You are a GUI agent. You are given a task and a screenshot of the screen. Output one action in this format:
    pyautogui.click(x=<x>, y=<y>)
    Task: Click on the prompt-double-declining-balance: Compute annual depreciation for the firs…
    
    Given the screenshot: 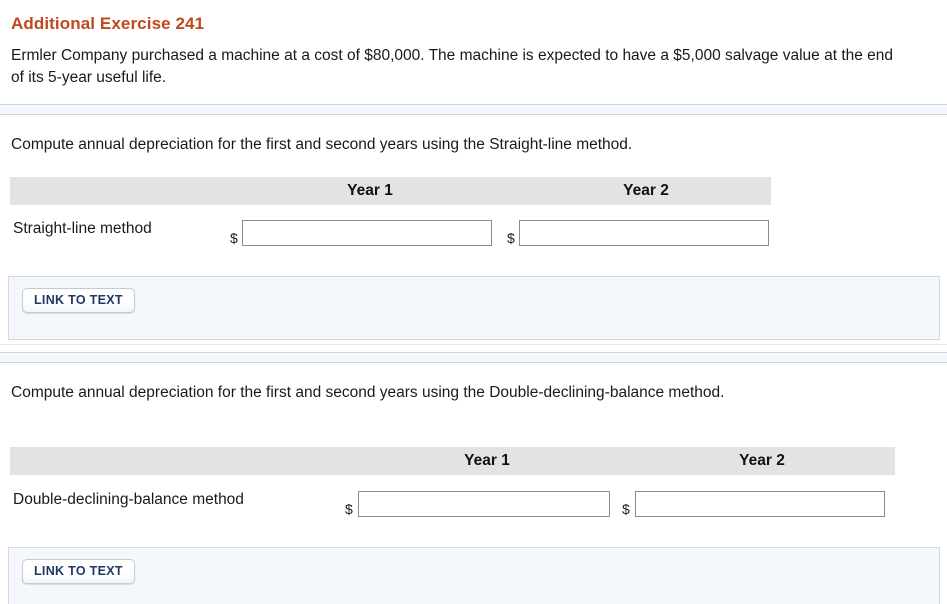 What is the action you would take?
    pyautogui.click(x=368, y=392)
    